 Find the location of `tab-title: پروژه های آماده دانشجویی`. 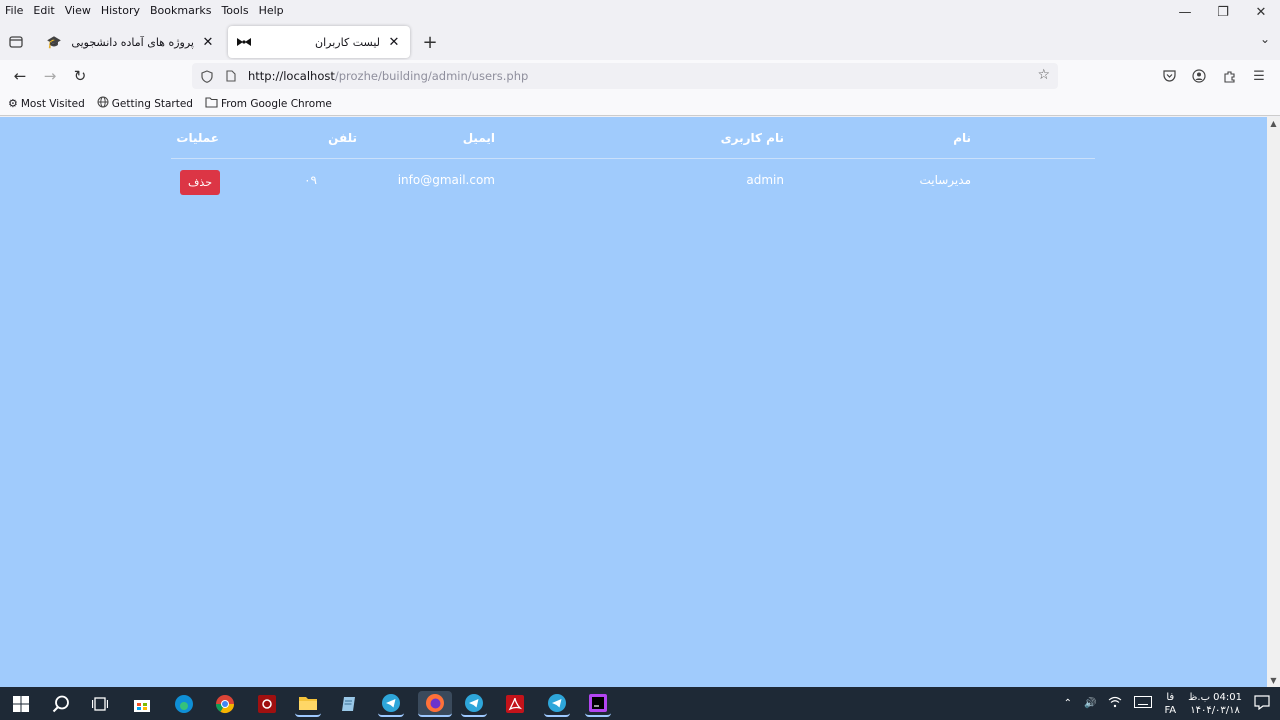

tab-title: پروژه های آماده دانشجویی is located at coordinates (132, 42).